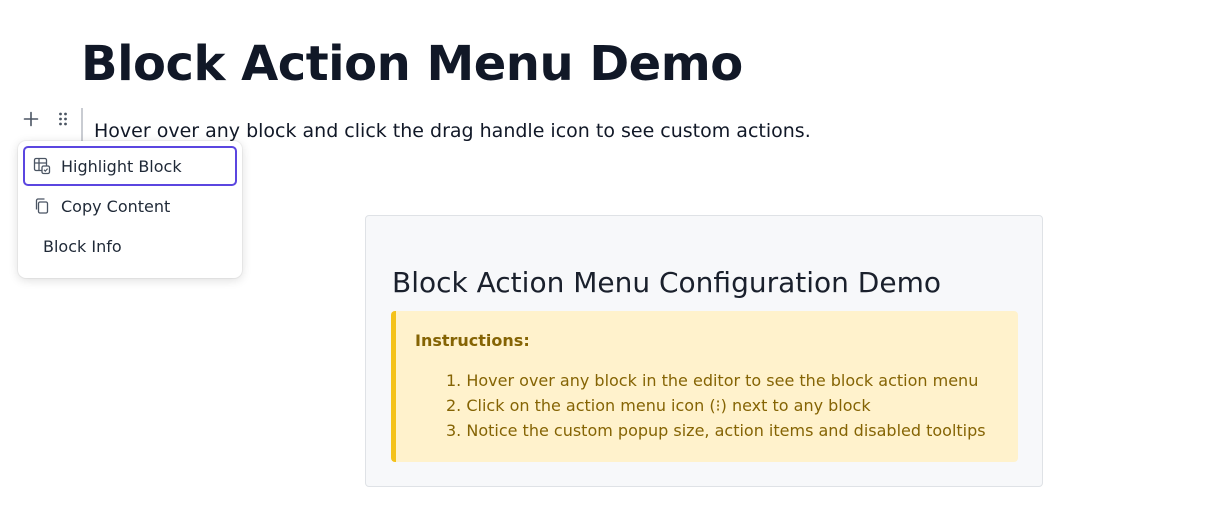 The width and height of the screenshot is (1221, 510). What do you see at coordinates (412, 64) in the screenshot?
I see `page-title: Block Action Menu Demo` at bounding box center [412, 64].